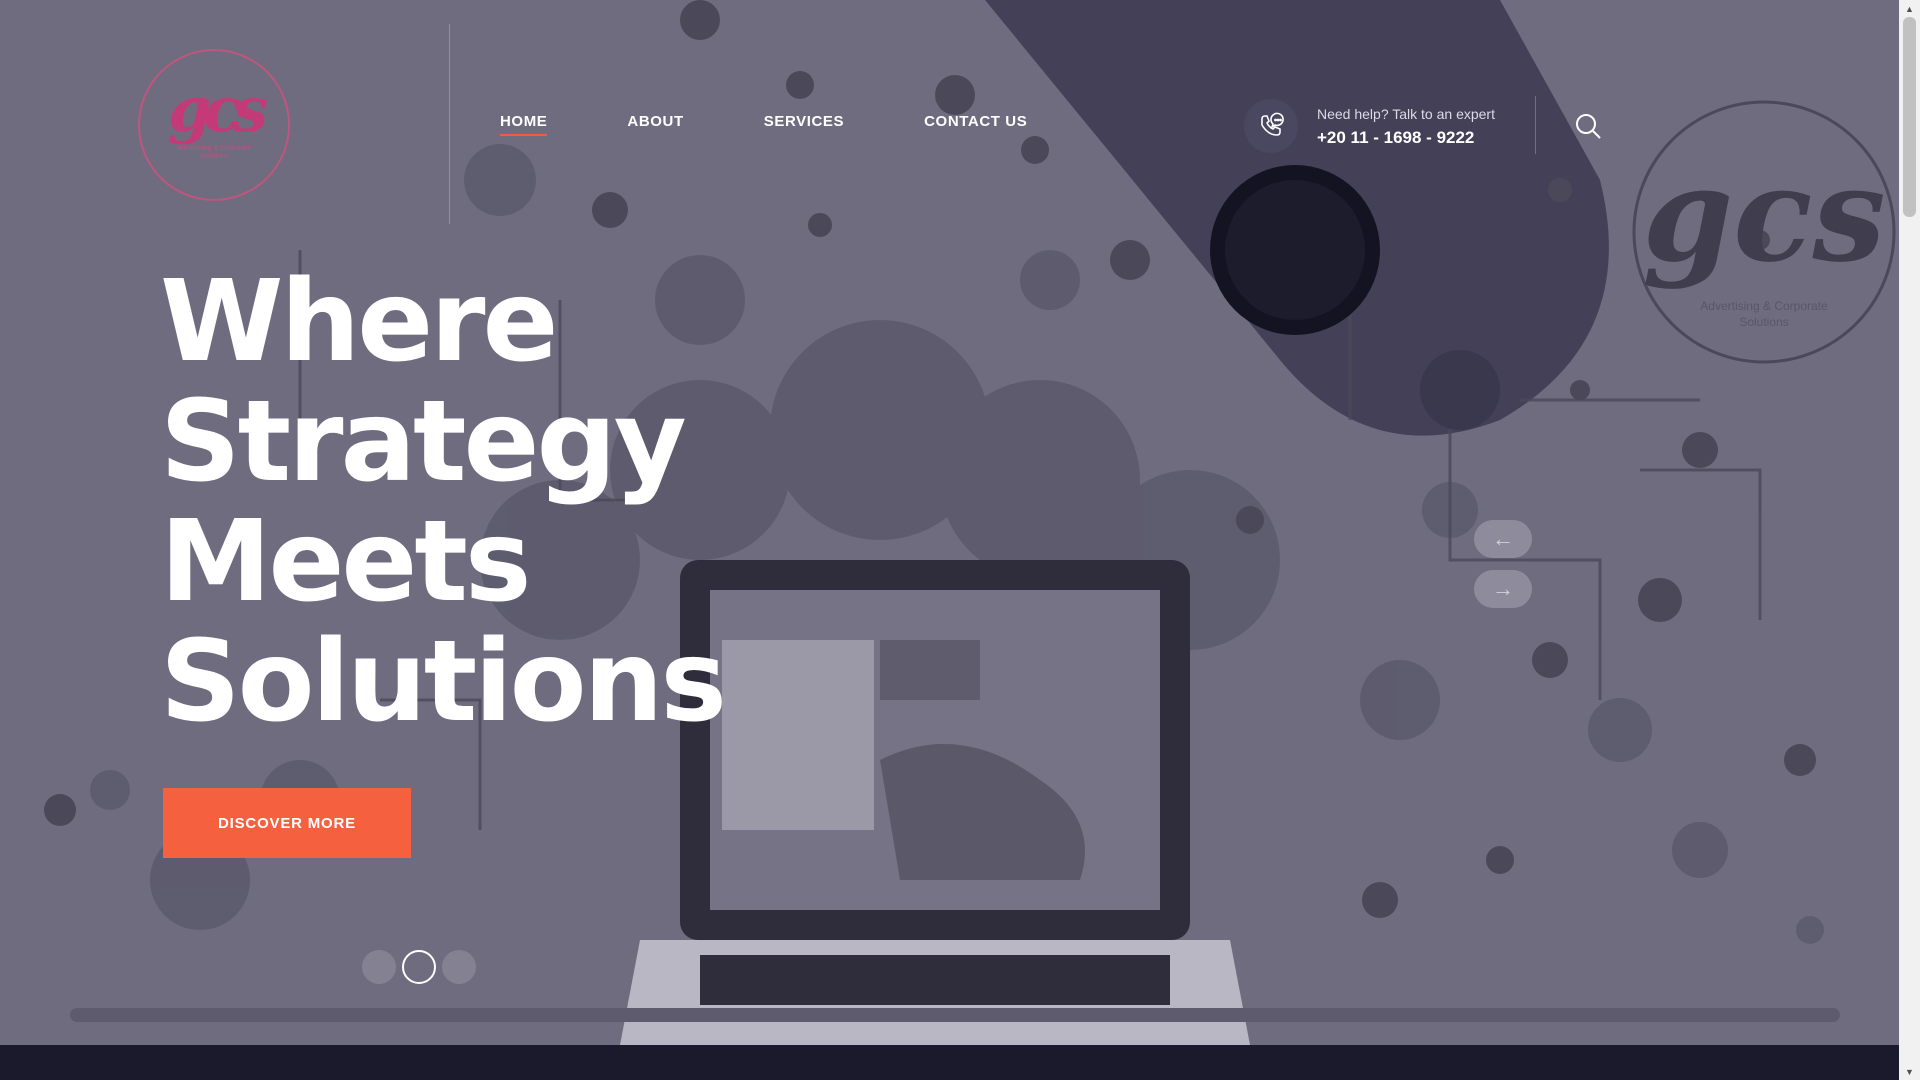 The image size is (1920, 1080). What do you see at coordinates (346, 562) in the screenshot?
I see `headline-line-3: Meets` at bounding box center [346, 562].